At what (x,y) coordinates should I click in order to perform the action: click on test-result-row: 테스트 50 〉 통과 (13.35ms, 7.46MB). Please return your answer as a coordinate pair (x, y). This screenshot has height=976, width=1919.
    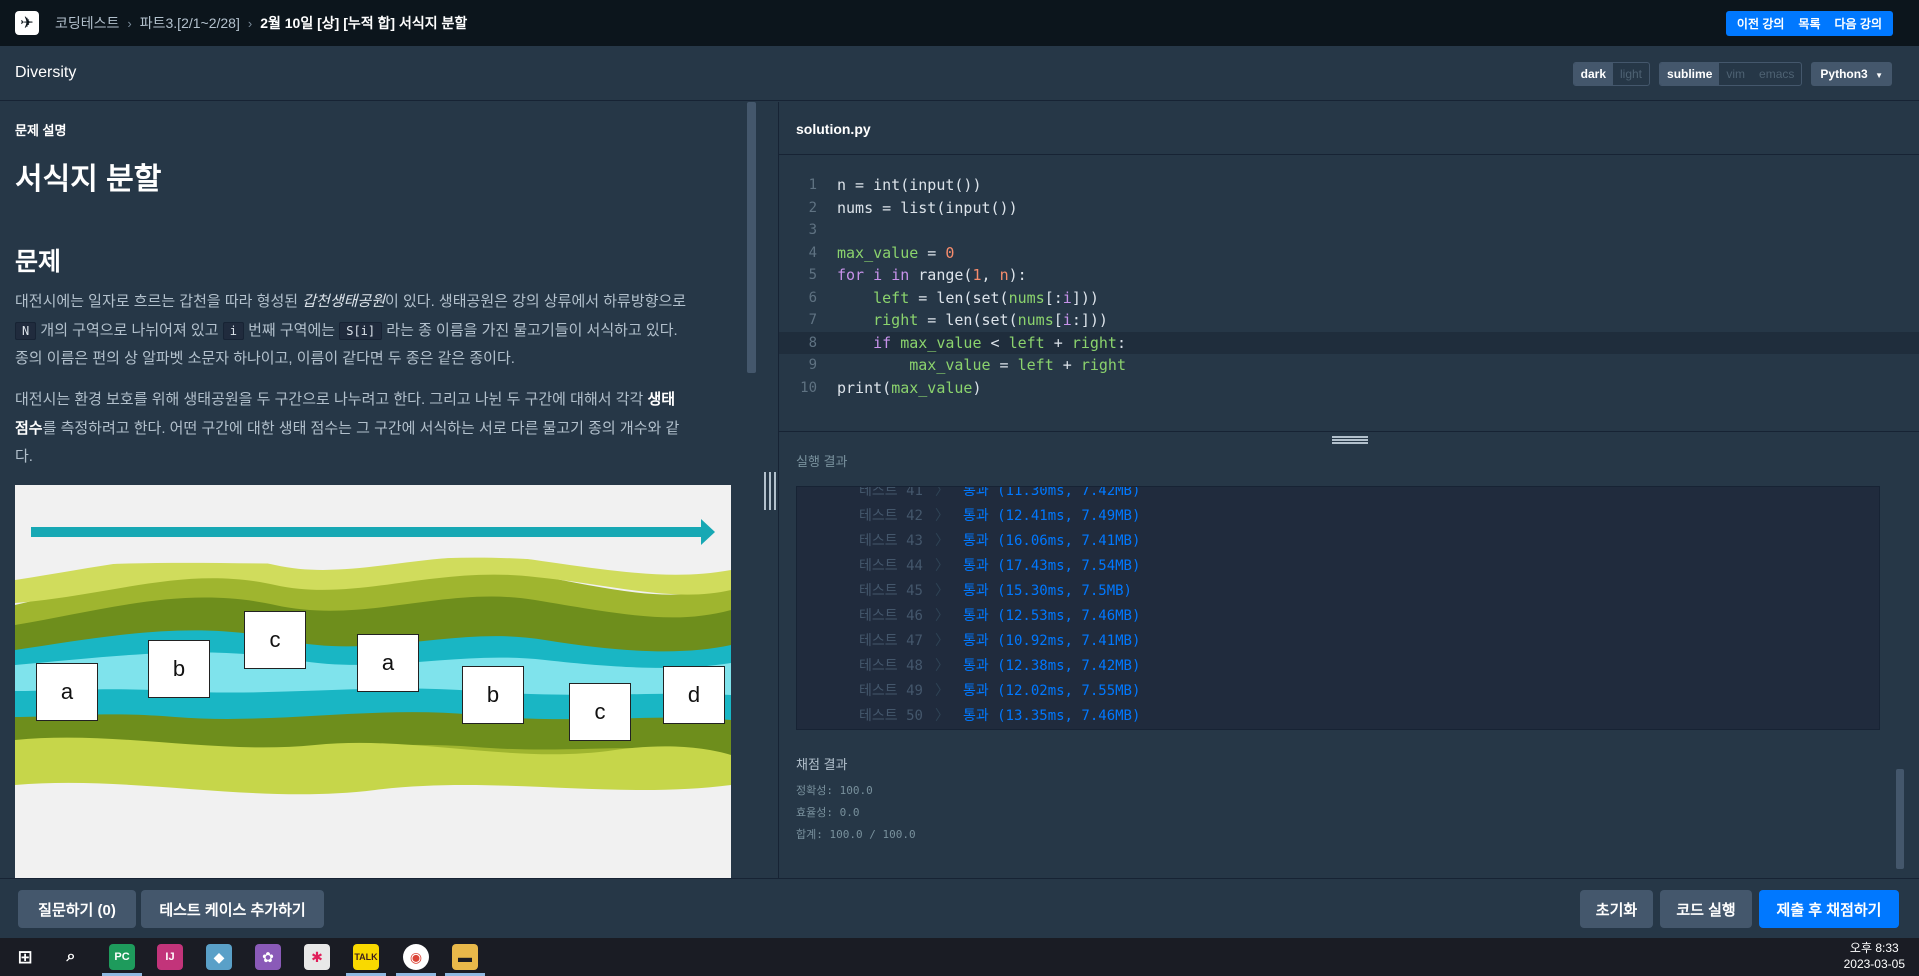
    Looking at the image, I should click on (999, 716).